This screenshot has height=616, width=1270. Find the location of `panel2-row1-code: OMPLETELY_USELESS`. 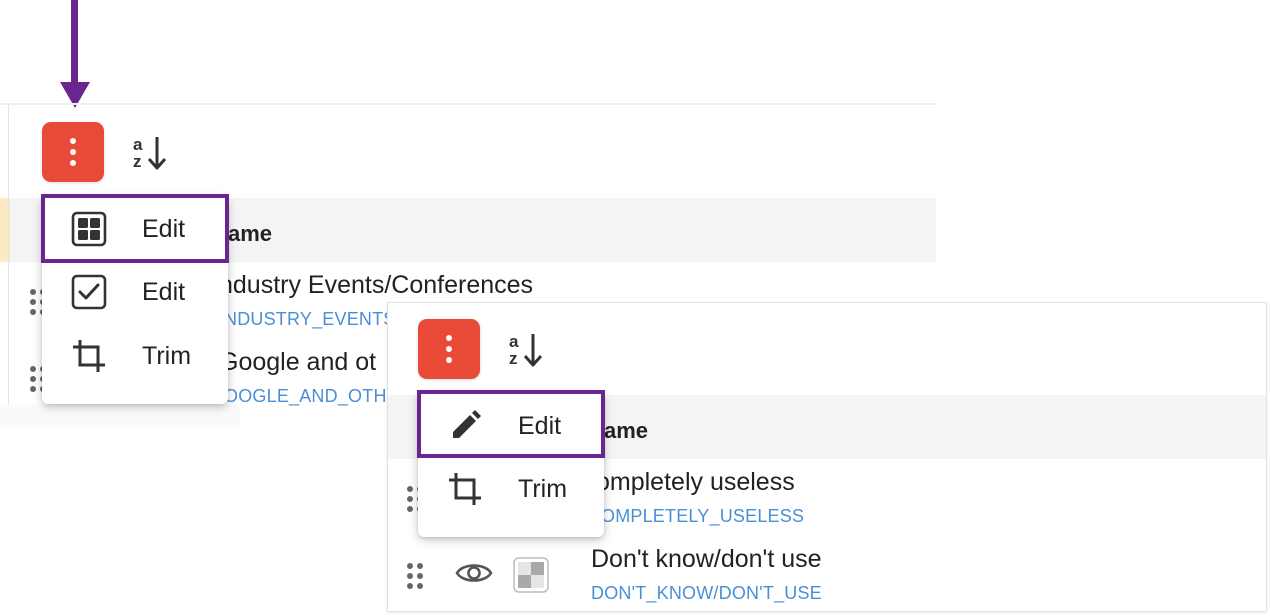

panel2-row1-code: OMPLETELY_USELESS is located at coordinates (703, 516).